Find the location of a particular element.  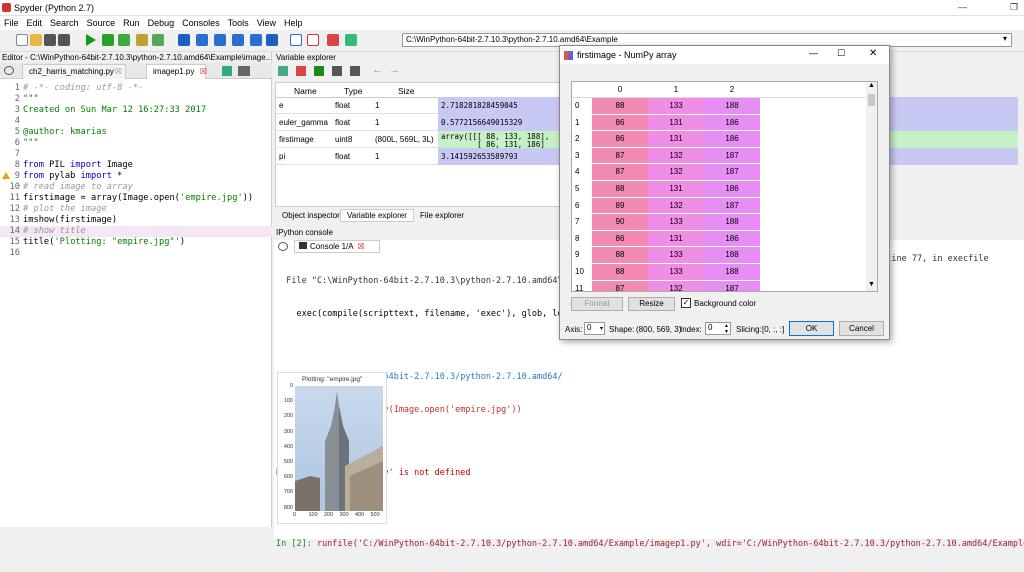

code-line: 13 imshow(firstimage) is located at coordinates (136, 220).